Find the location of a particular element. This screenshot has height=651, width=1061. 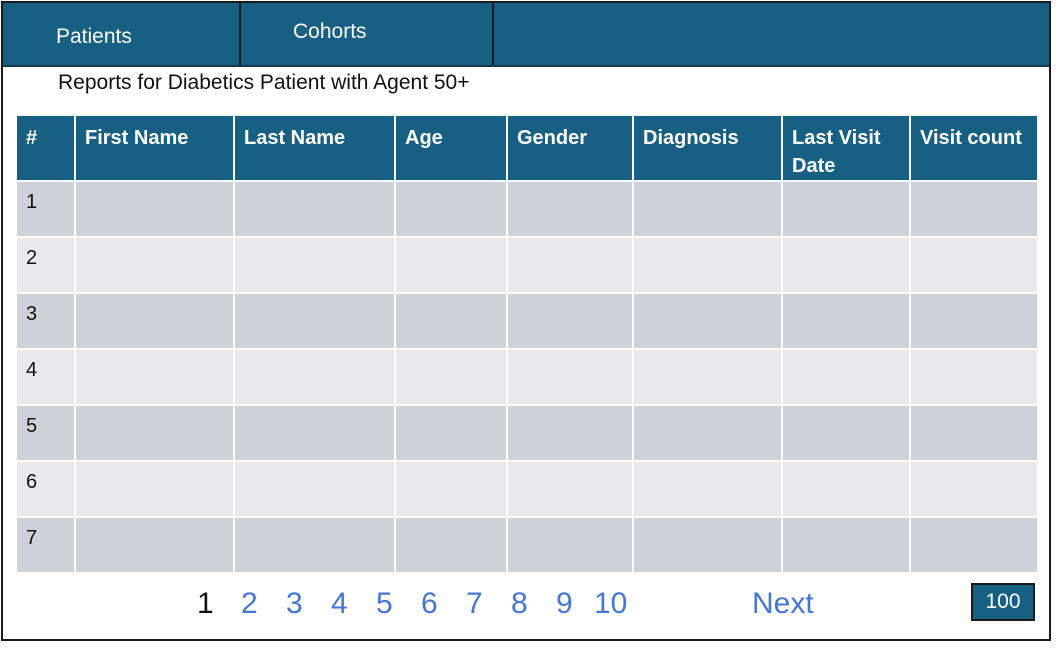

page-link-1: 1 is located at coordinates (205, 604).